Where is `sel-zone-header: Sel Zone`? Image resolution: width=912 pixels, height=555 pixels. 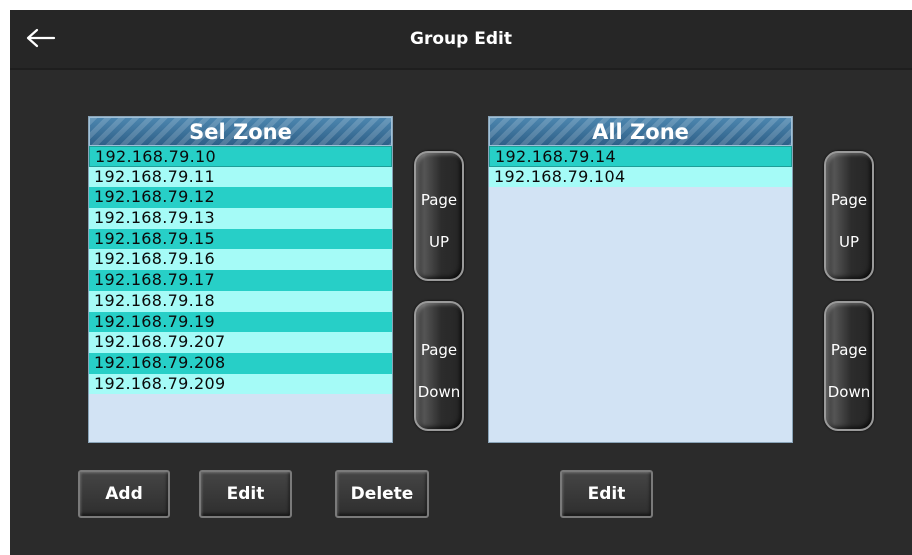 sel-zone-header: Sel Zone is located at coordinates (240, 131).